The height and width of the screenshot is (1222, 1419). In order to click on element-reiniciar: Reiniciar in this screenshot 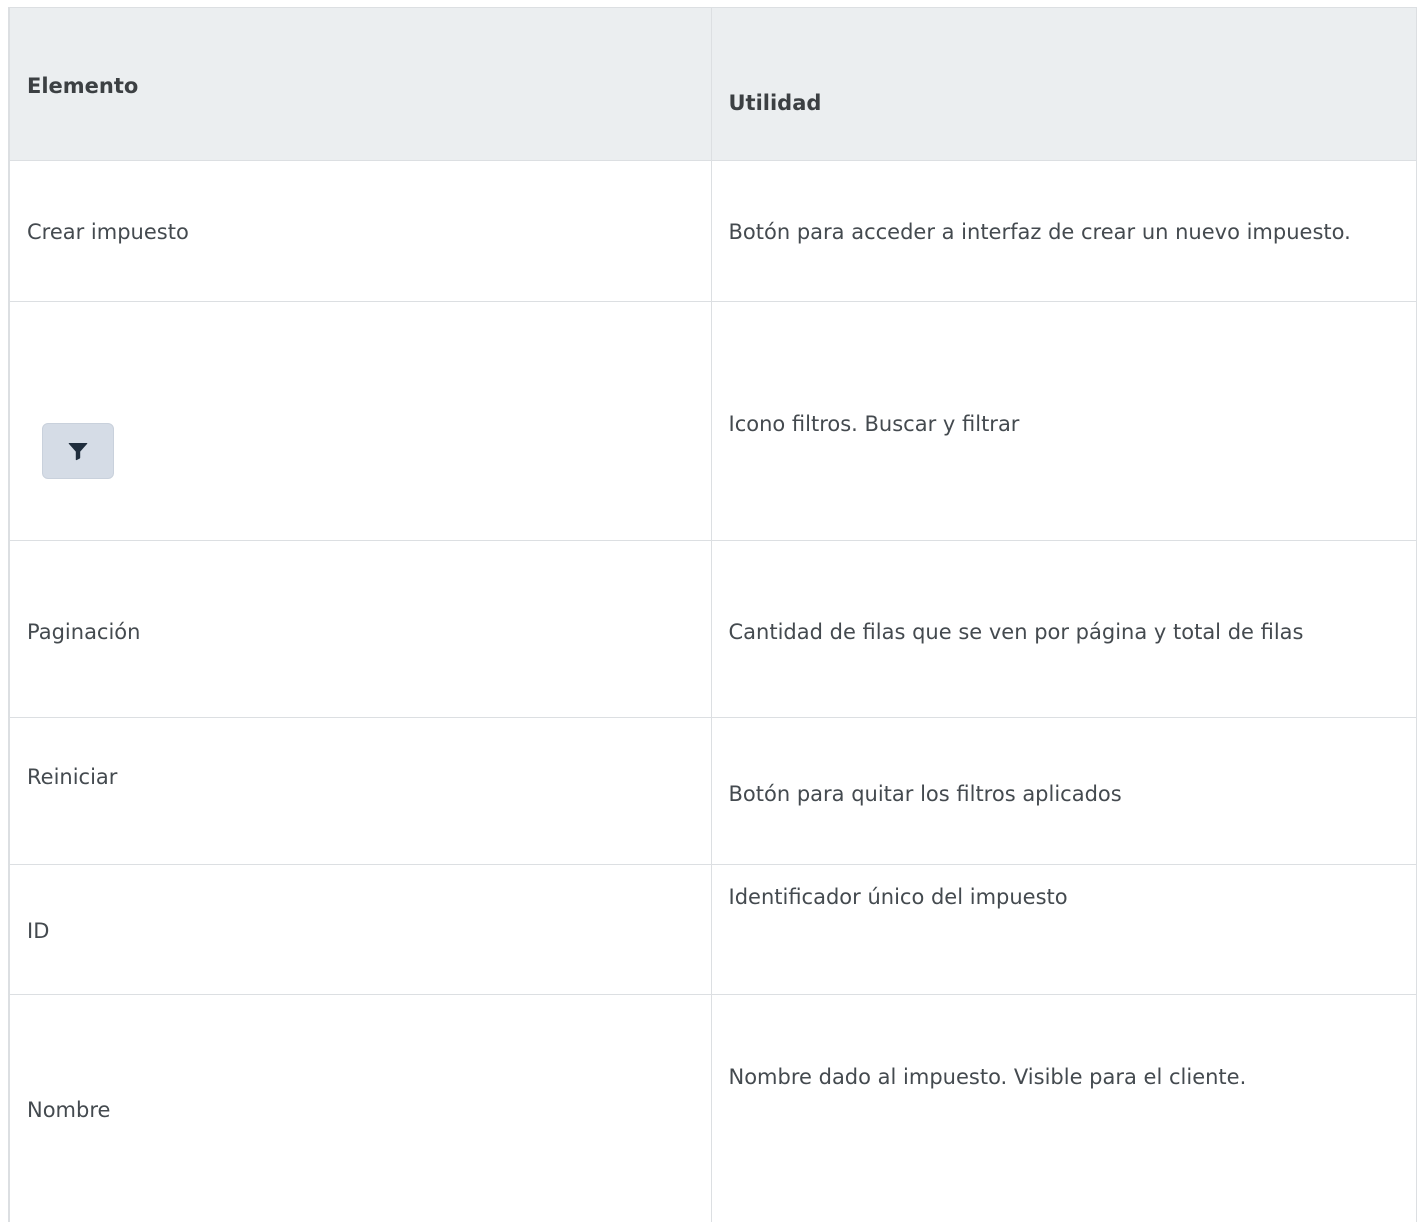, I will do `click(72, 777)`.